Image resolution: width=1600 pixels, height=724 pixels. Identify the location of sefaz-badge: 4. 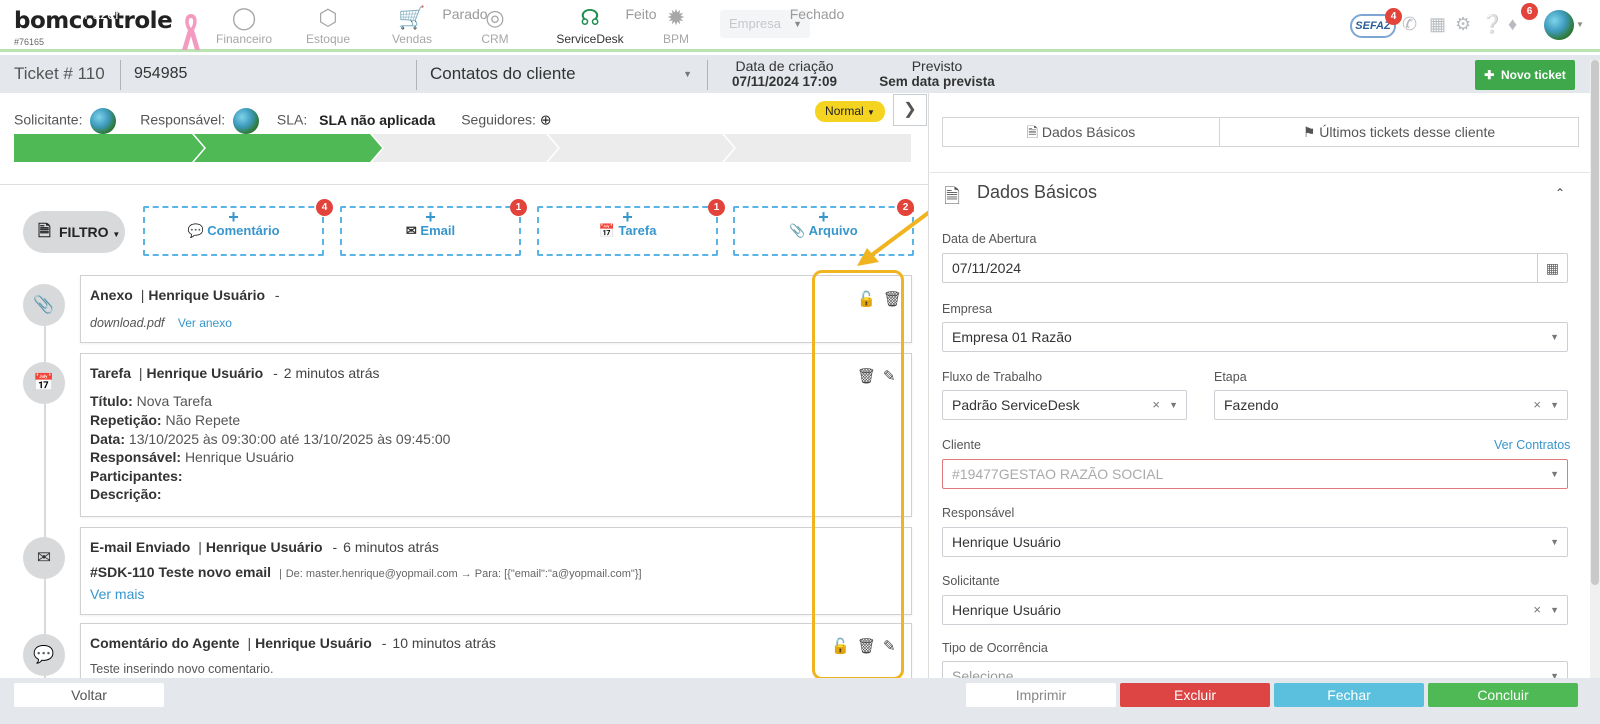
(1393, 16).